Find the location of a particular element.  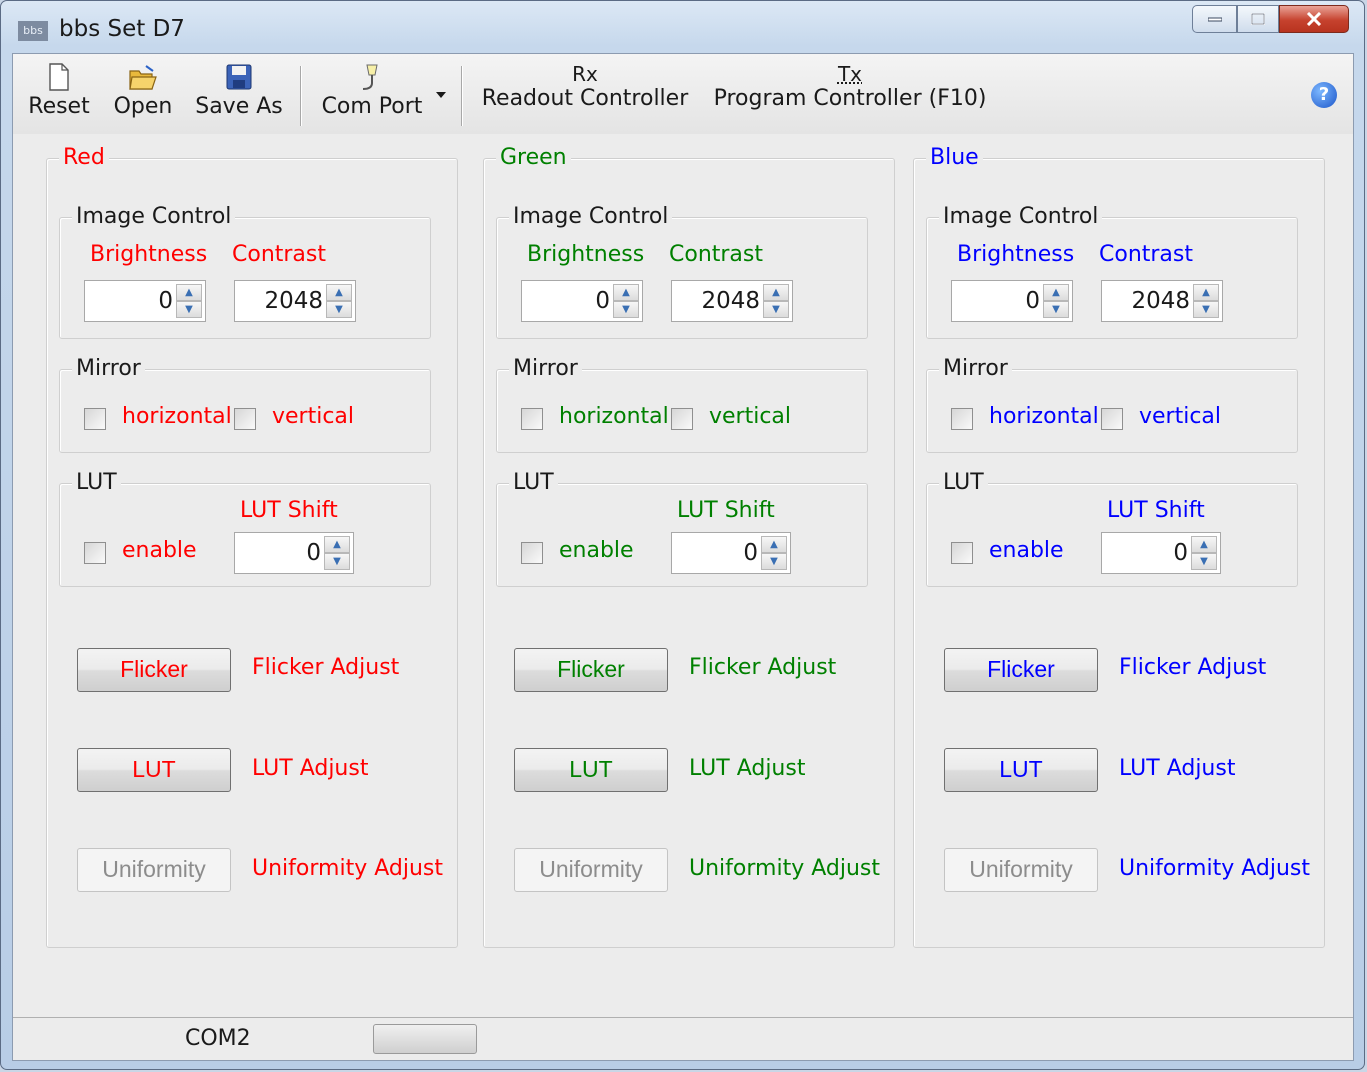

green-contrast-spinner: 2048 ▲ ▼ is located at coordinates (732, 301).